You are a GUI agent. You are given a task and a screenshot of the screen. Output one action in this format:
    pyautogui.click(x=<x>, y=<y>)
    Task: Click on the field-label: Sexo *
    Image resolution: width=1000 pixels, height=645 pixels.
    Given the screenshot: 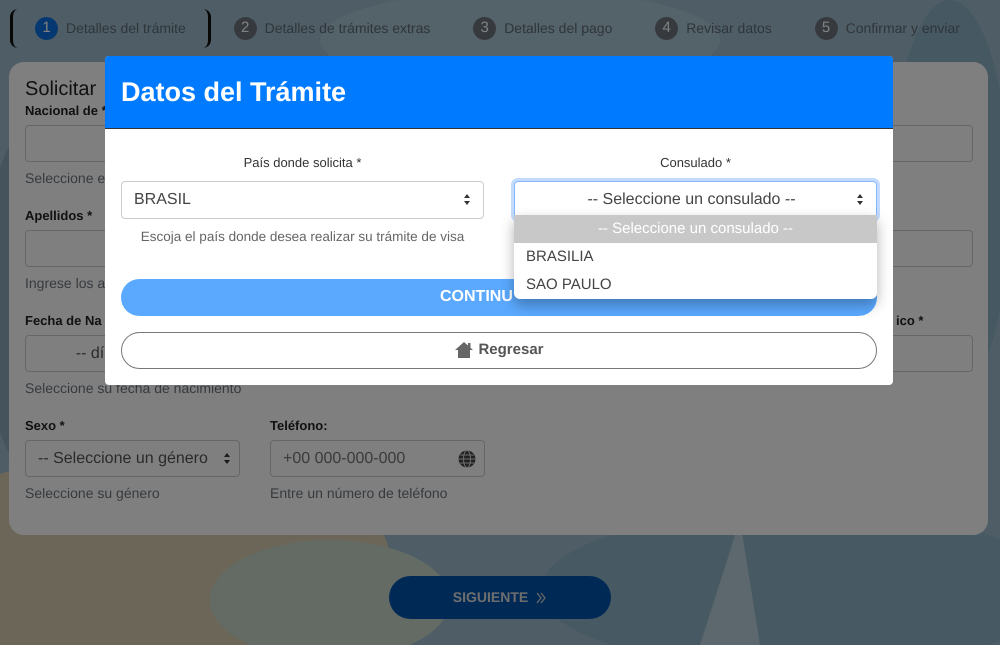 What is the action you would take?
    pyautogui.click(x=45, y=426)
    